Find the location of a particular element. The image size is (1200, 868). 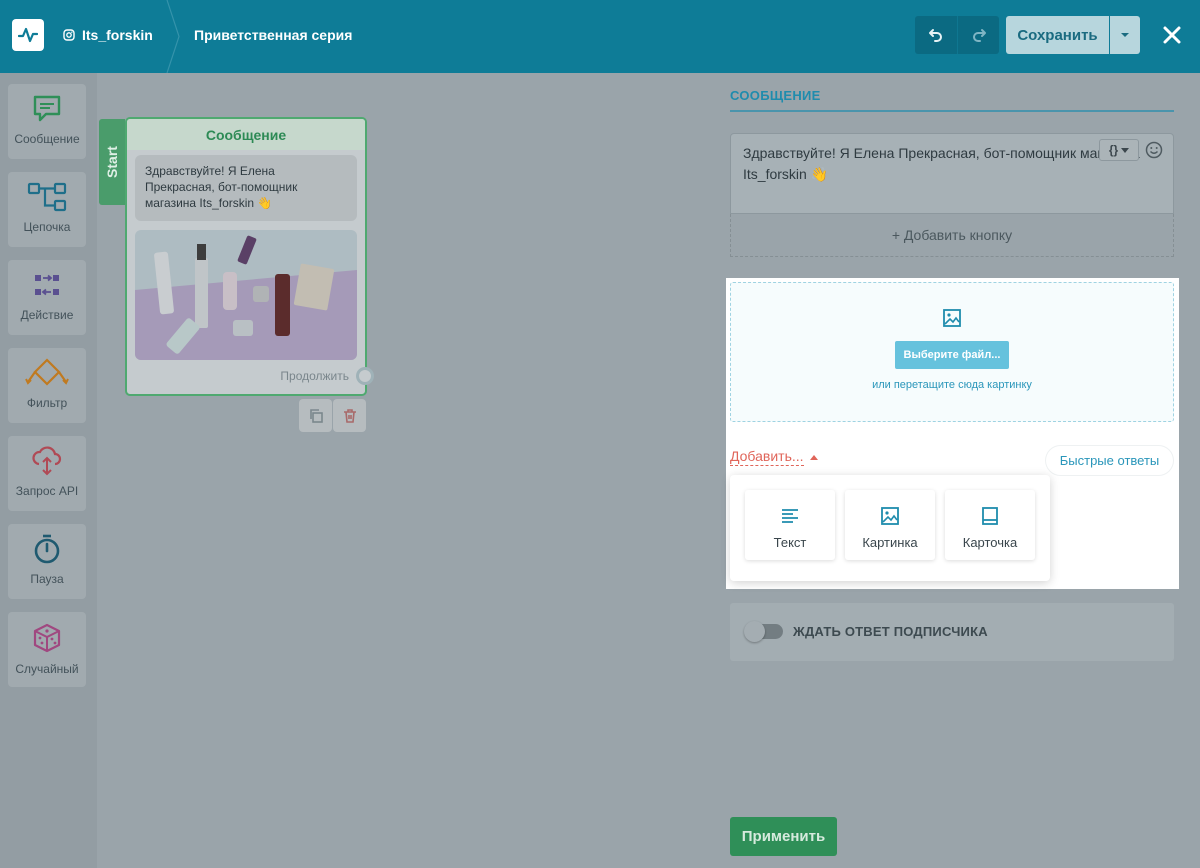

variable-icon: {} is located at coordinates (1113, 150).